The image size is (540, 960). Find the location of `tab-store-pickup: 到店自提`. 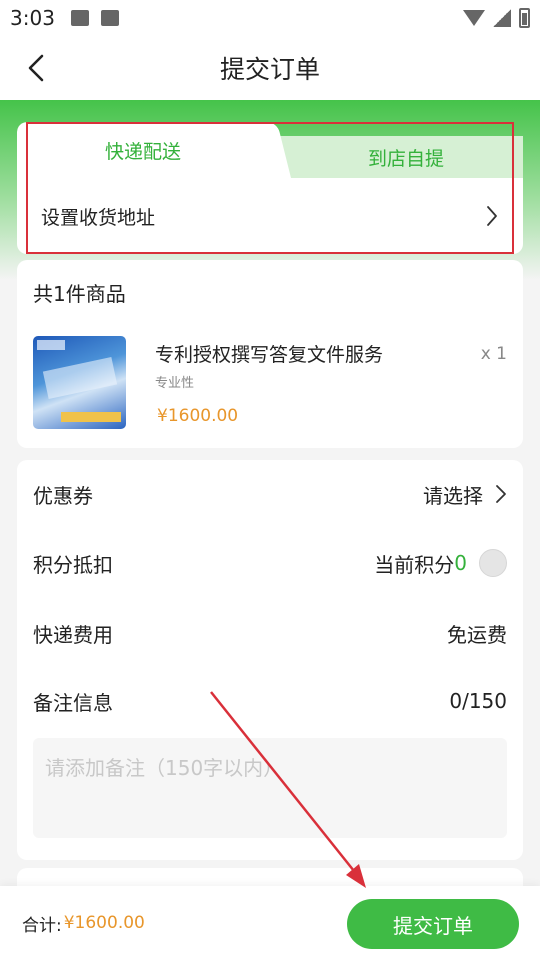

tab-store-pickup: 到店自提 is located at coordinates (396, 157).